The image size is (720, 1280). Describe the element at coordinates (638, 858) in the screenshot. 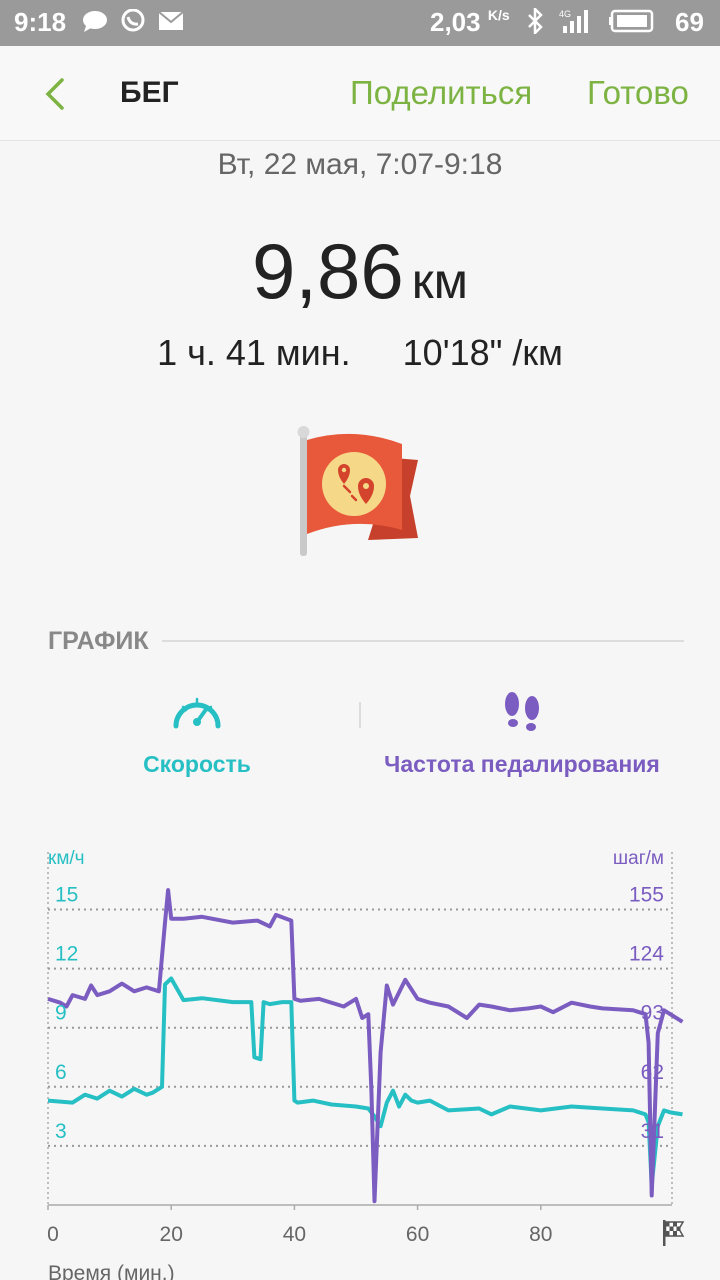

I see `right-axis-unit: шаг/м` at that location.